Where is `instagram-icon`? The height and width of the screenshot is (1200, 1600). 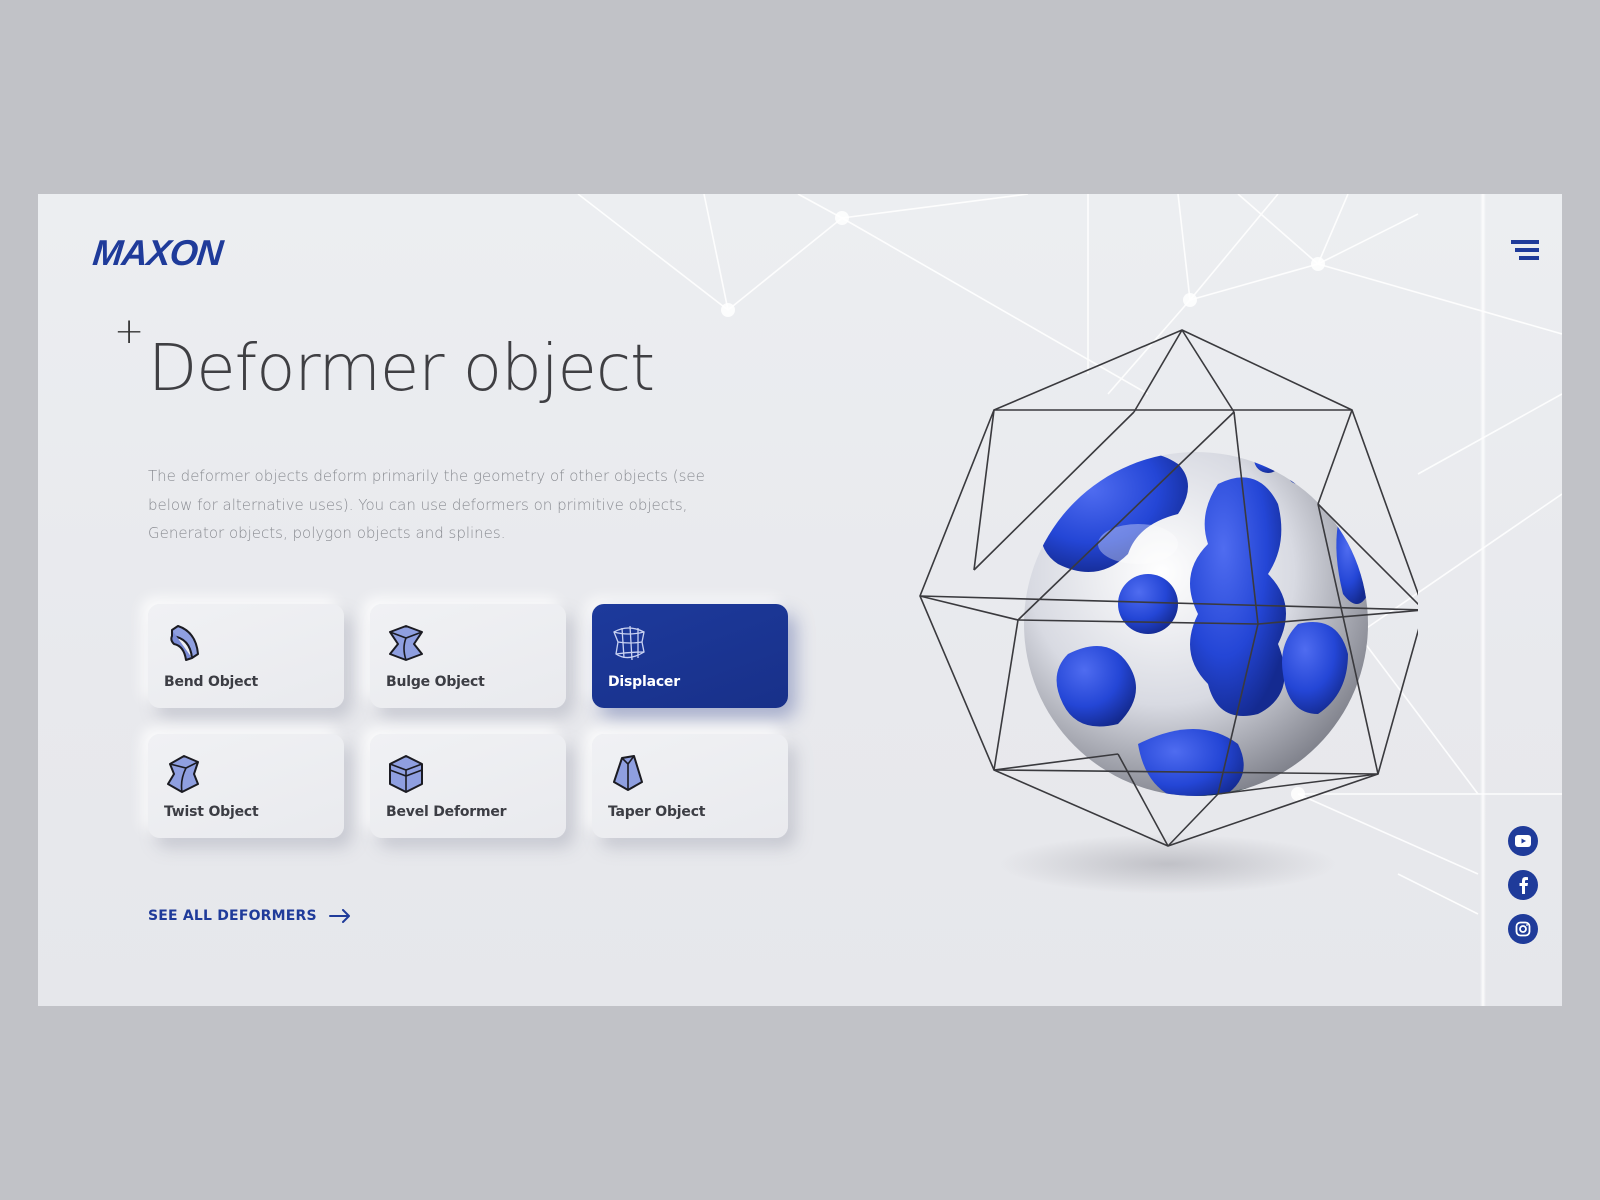
instagram-icon is located at coordinates (1523, 929).